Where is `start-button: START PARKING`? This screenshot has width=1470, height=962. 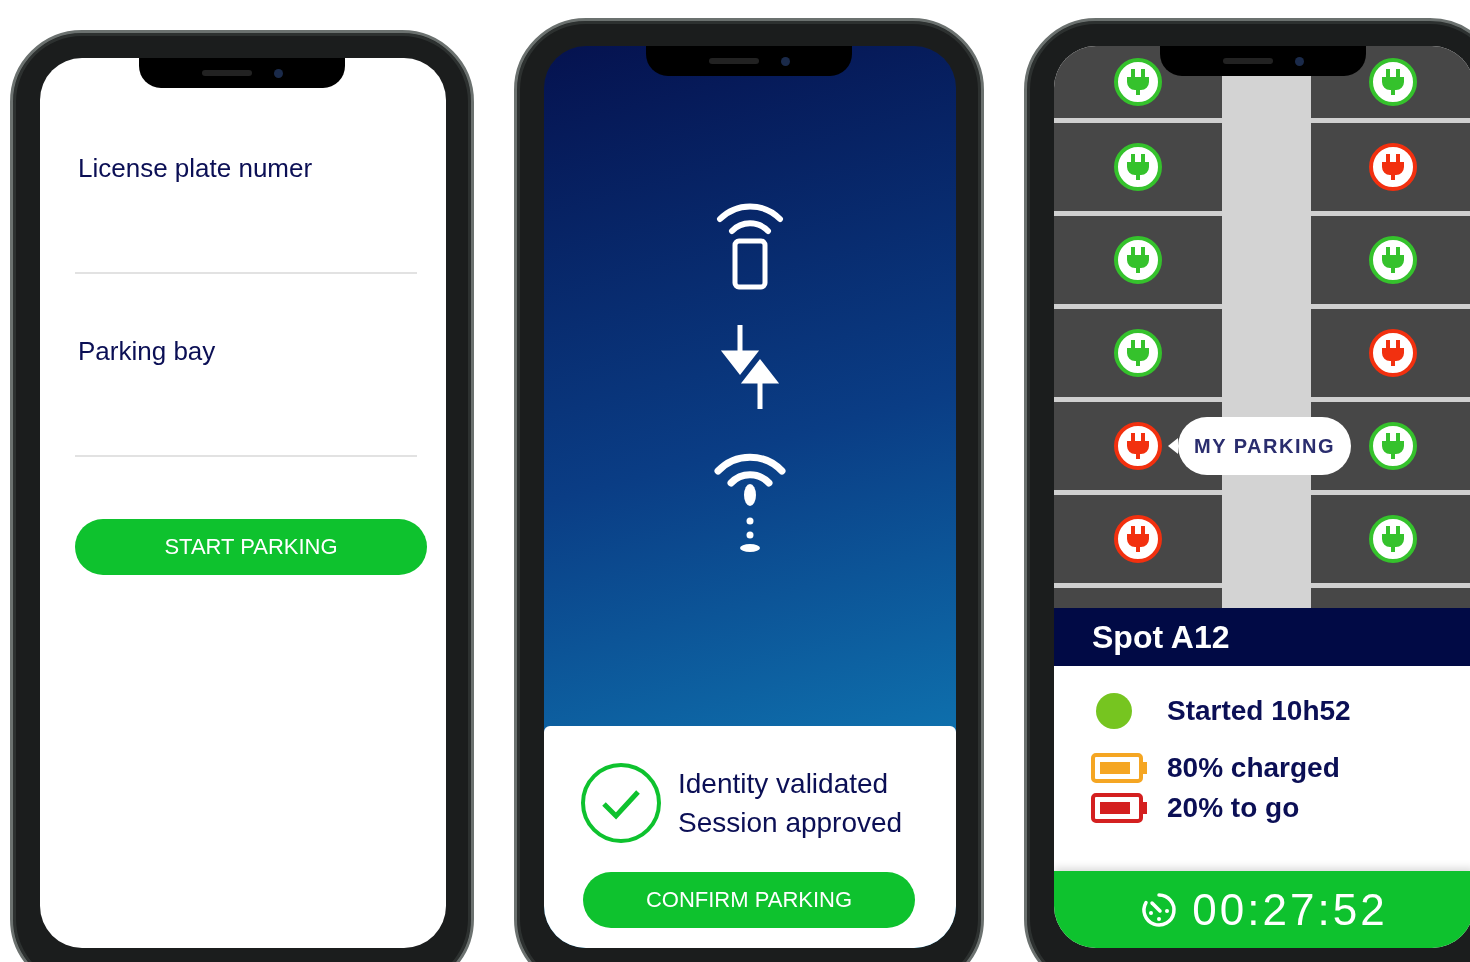 start-button: START PARKING is located at coordinates (251, 547).